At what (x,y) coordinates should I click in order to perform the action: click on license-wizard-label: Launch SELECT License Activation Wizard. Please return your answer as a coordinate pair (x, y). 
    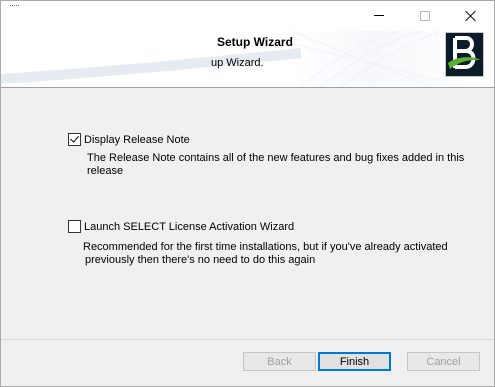
    Looking at the image, I should click on (189, 227).